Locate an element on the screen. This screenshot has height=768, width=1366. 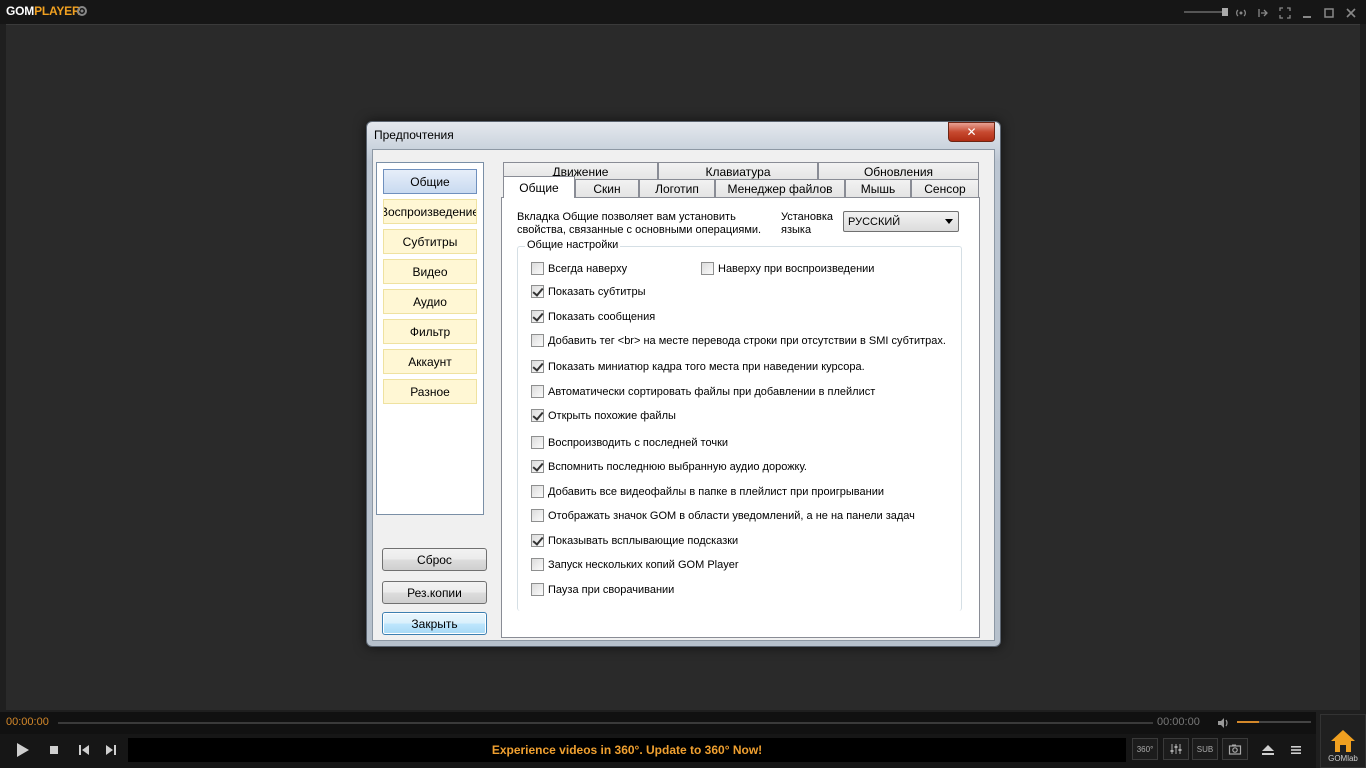
sidebar-item-label: Субтитры is located at coordinates (430, 241).